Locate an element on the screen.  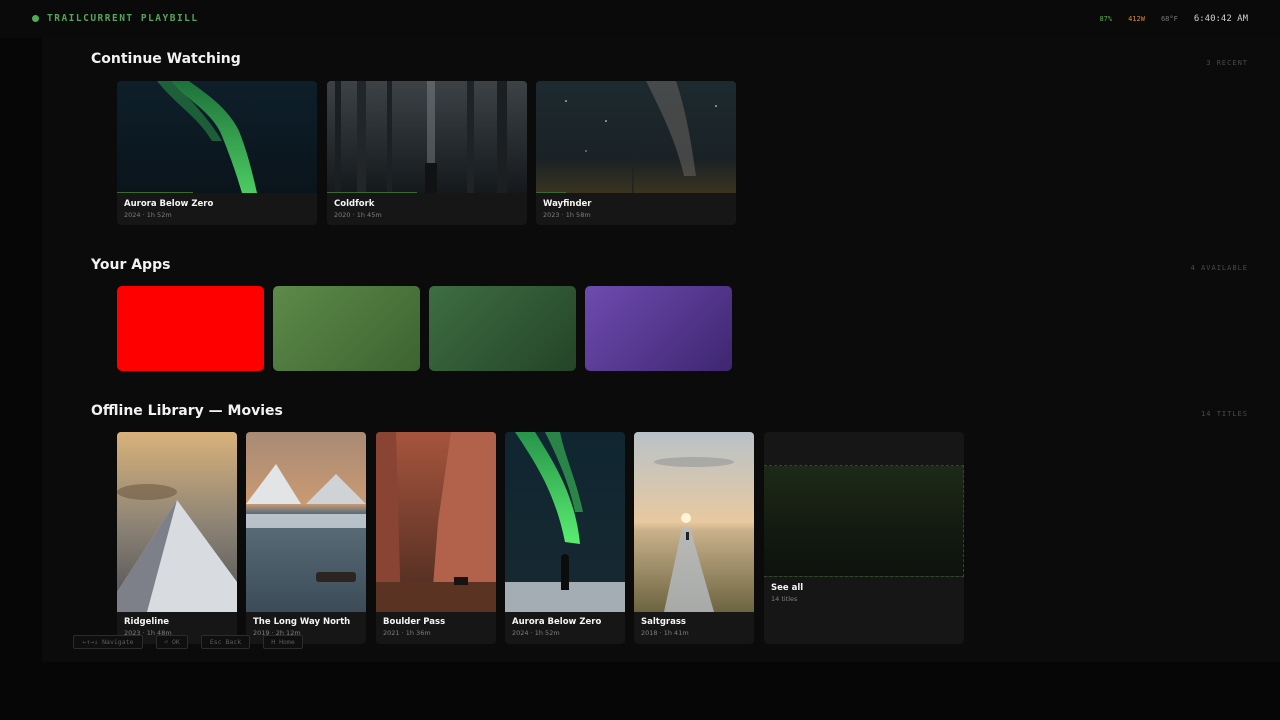
brand: TRAILCURRENT PLAYBILL is located at coordinates (115, 18).